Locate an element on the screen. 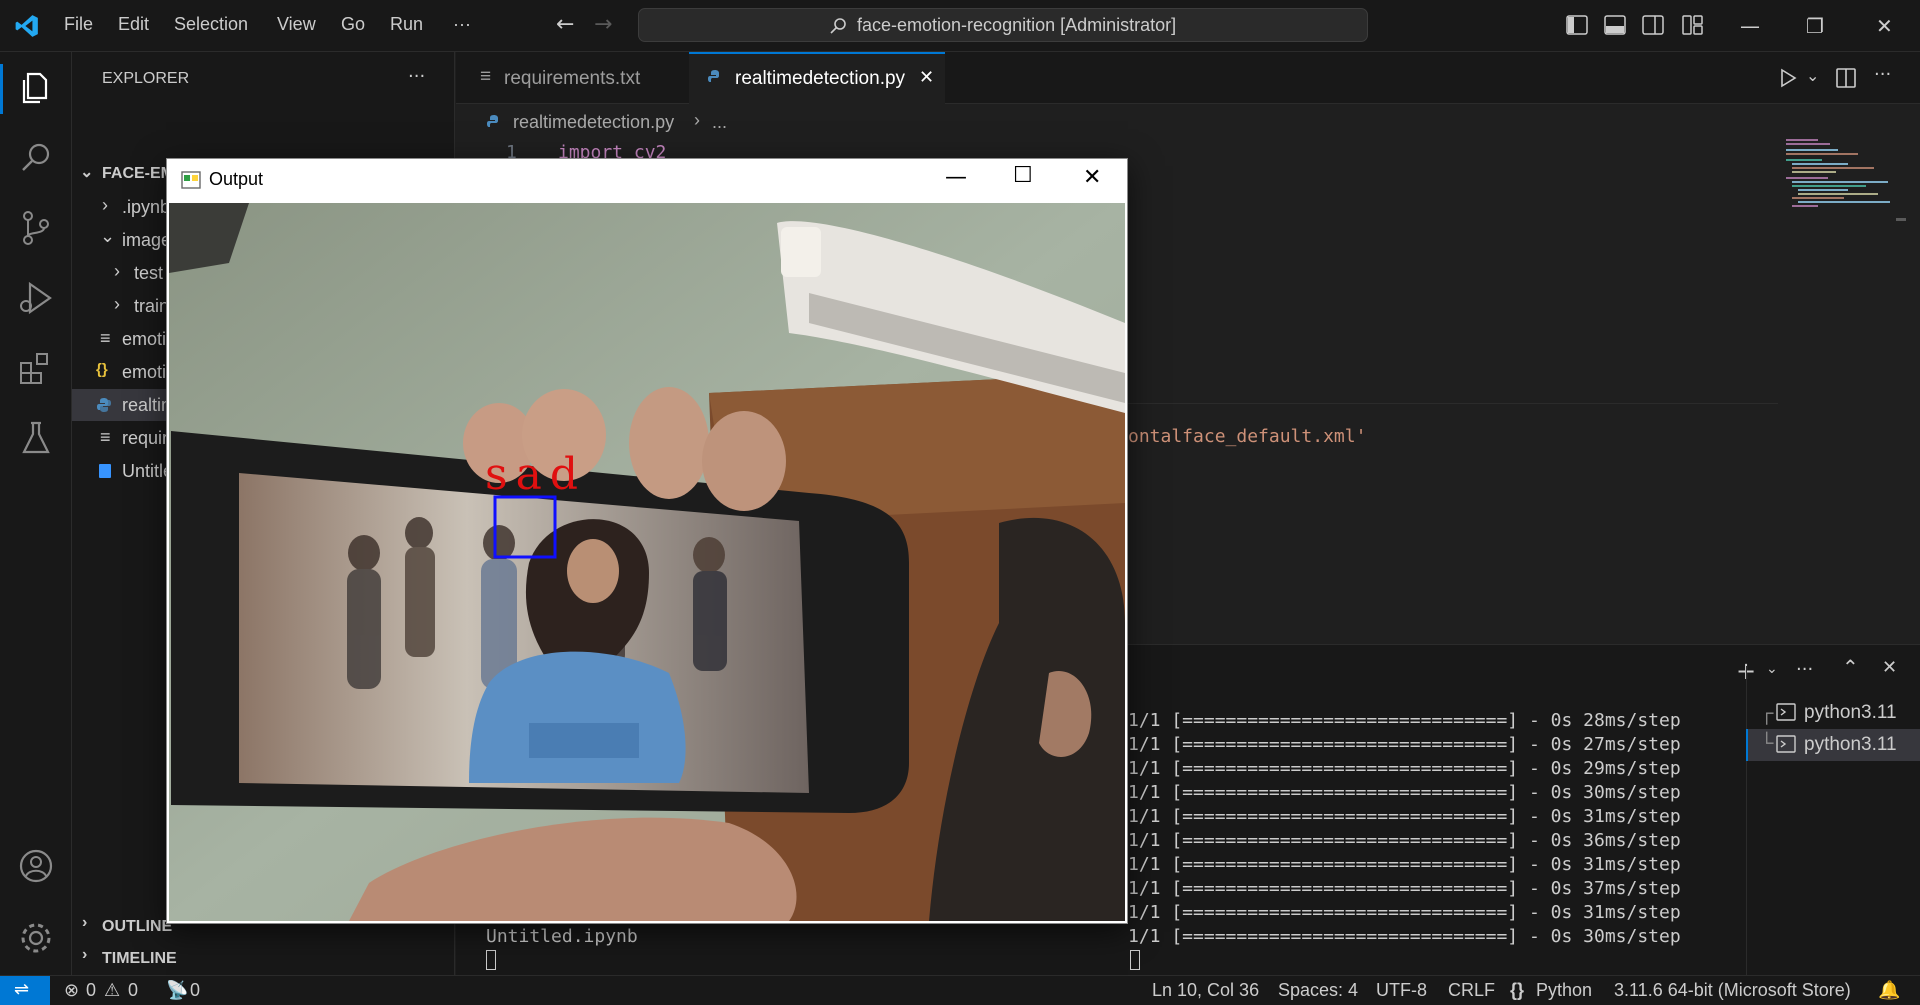 This screenshot has height=1005, width=1920. code-string-fragment: ontalface_default.xml' is located at coordinates (1247, 436).